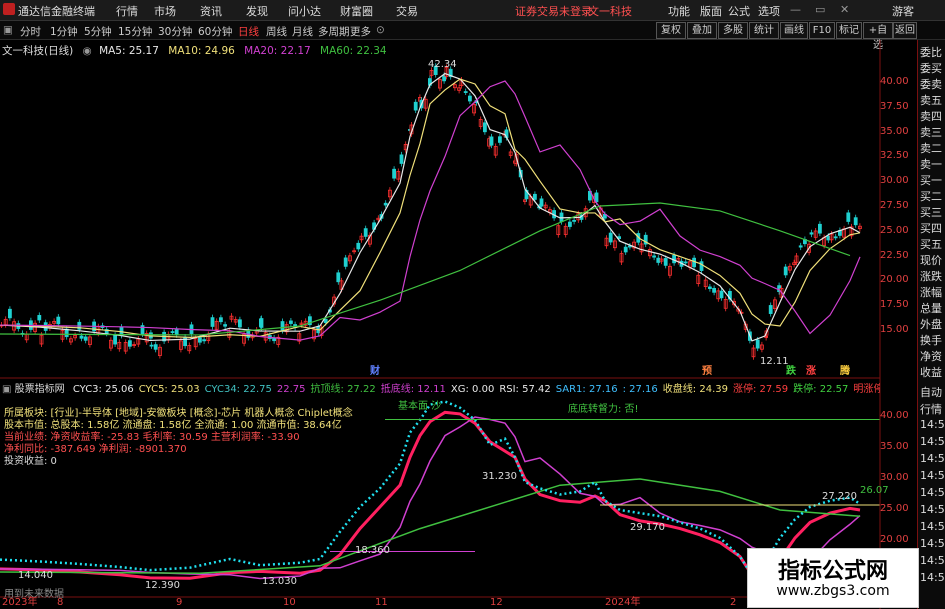 This screenshot has width=945, height=609. What do you see at coordinates (610, 11) in the screenshot?
I see `stock-tab: 文一科技` at bounding box center [610, 11].